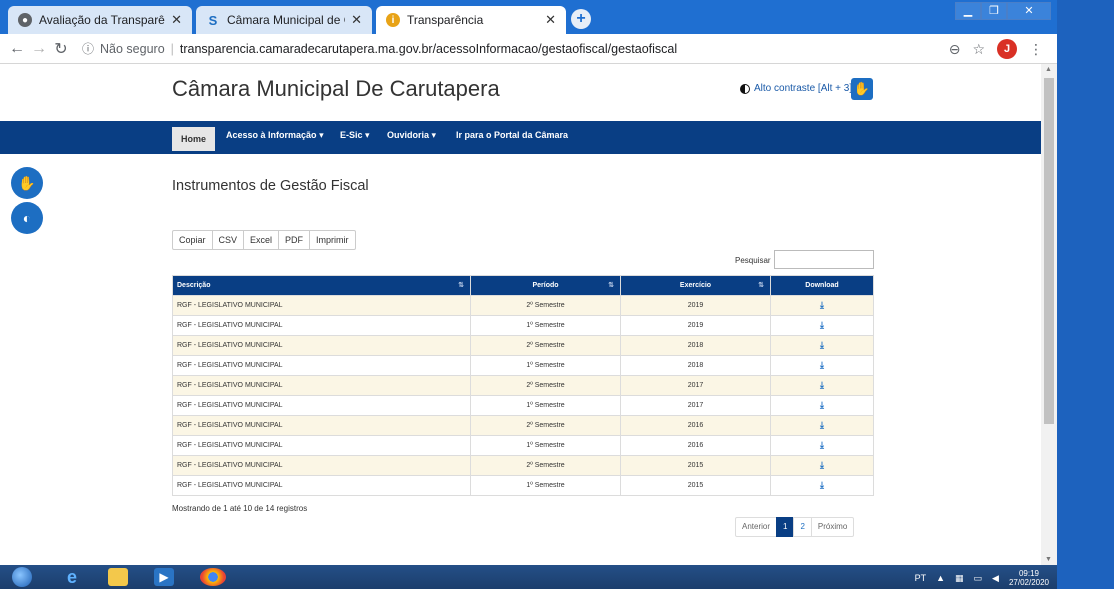  What do you see at coordinates (61, 49) in the screenshot?
I see `reload-icon: ↻` at bounding box center [61, 49].